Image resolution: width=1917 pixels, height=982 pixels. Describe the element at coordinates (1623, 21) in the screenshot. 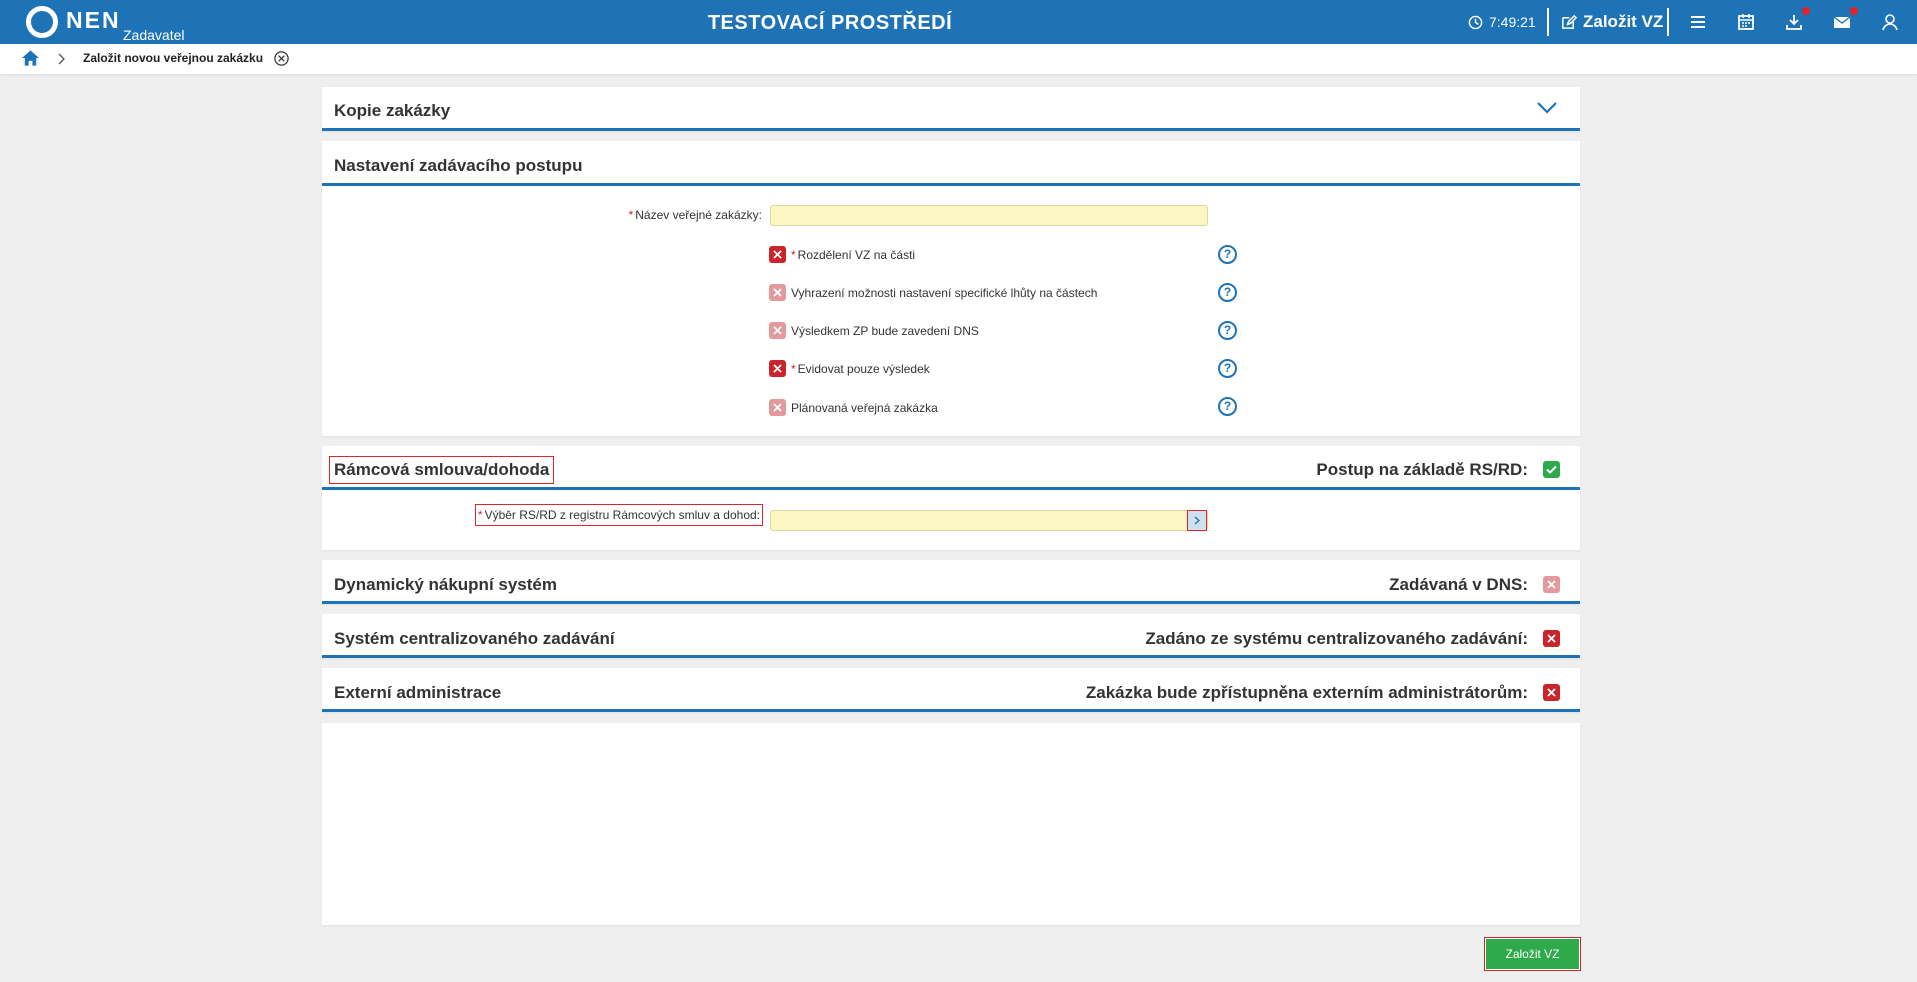

I see `new-vz-label: Založit VZ` at that location.